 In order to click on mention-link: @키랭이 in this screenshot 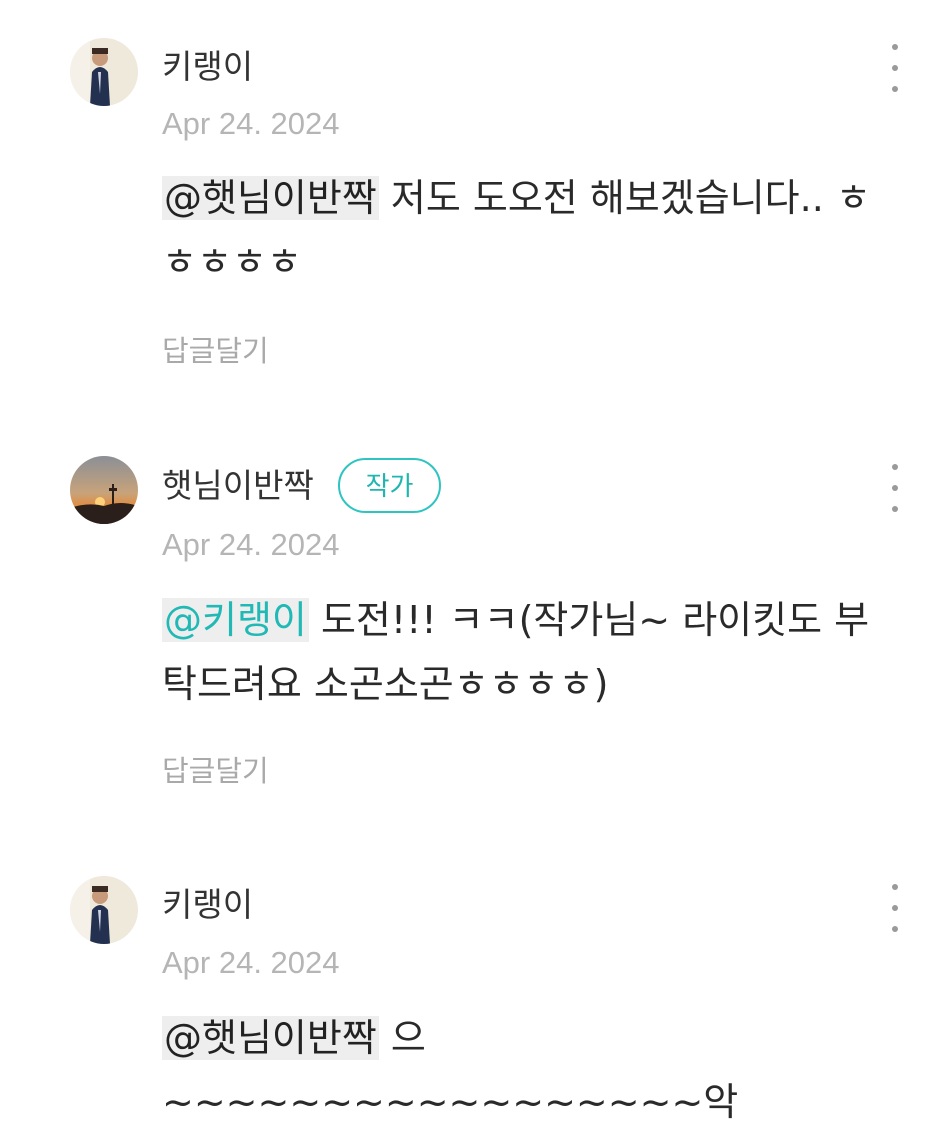, I will do `click(235, 620)`.